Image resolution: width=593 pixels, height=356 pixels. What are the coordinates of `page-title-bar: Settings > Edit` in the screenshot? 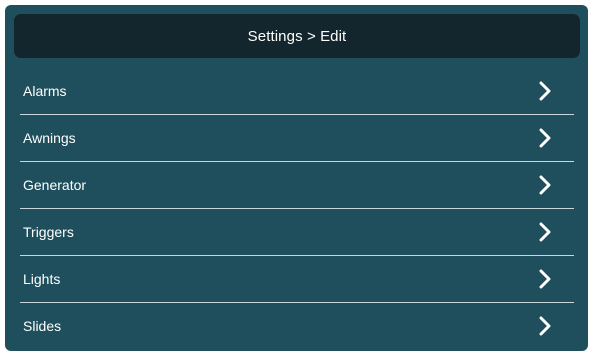 It's located at (297, 36).